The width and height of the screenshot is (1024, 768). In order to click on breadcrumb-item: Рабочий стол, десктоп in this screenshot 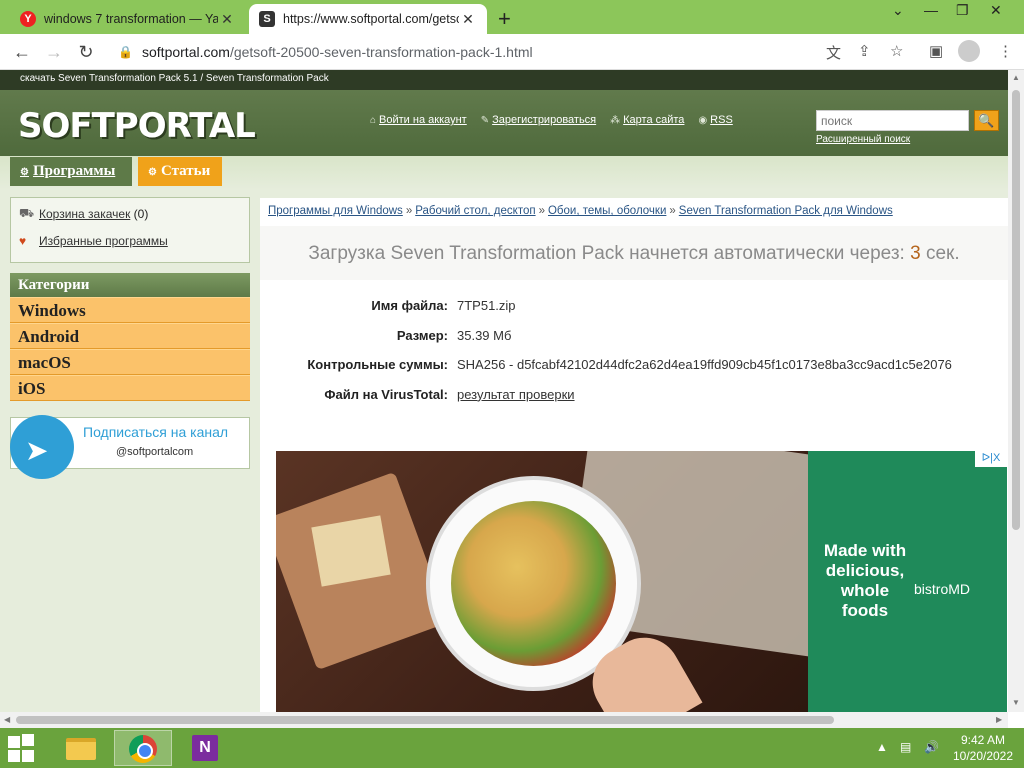, I will do `click(475, 211)`.